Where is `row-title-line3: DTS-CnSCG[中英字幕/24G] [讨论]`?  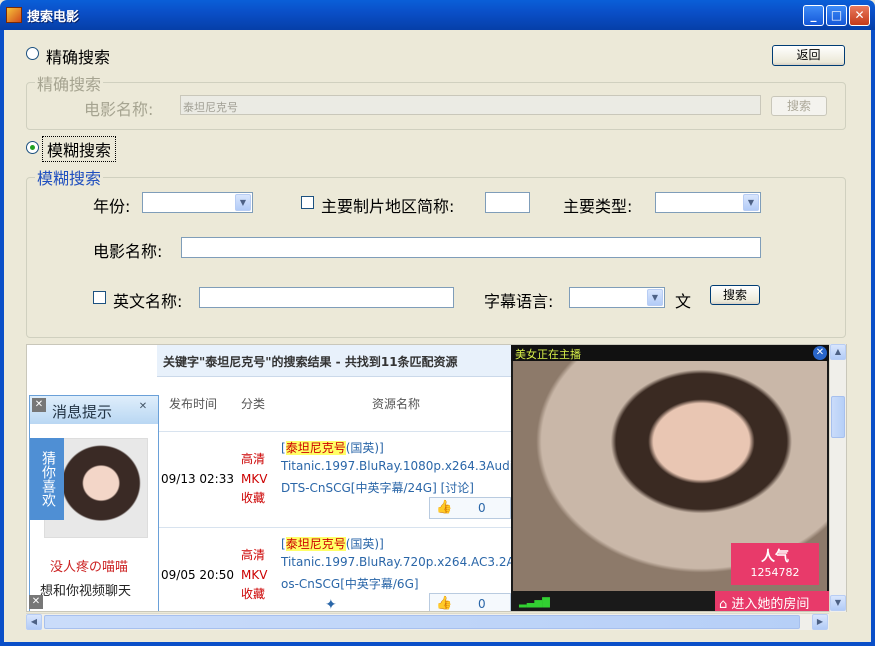 row-title-line3: DTS-CnSCG[中英字幕/24G] [讨论] is located at coordinates (377, 487).